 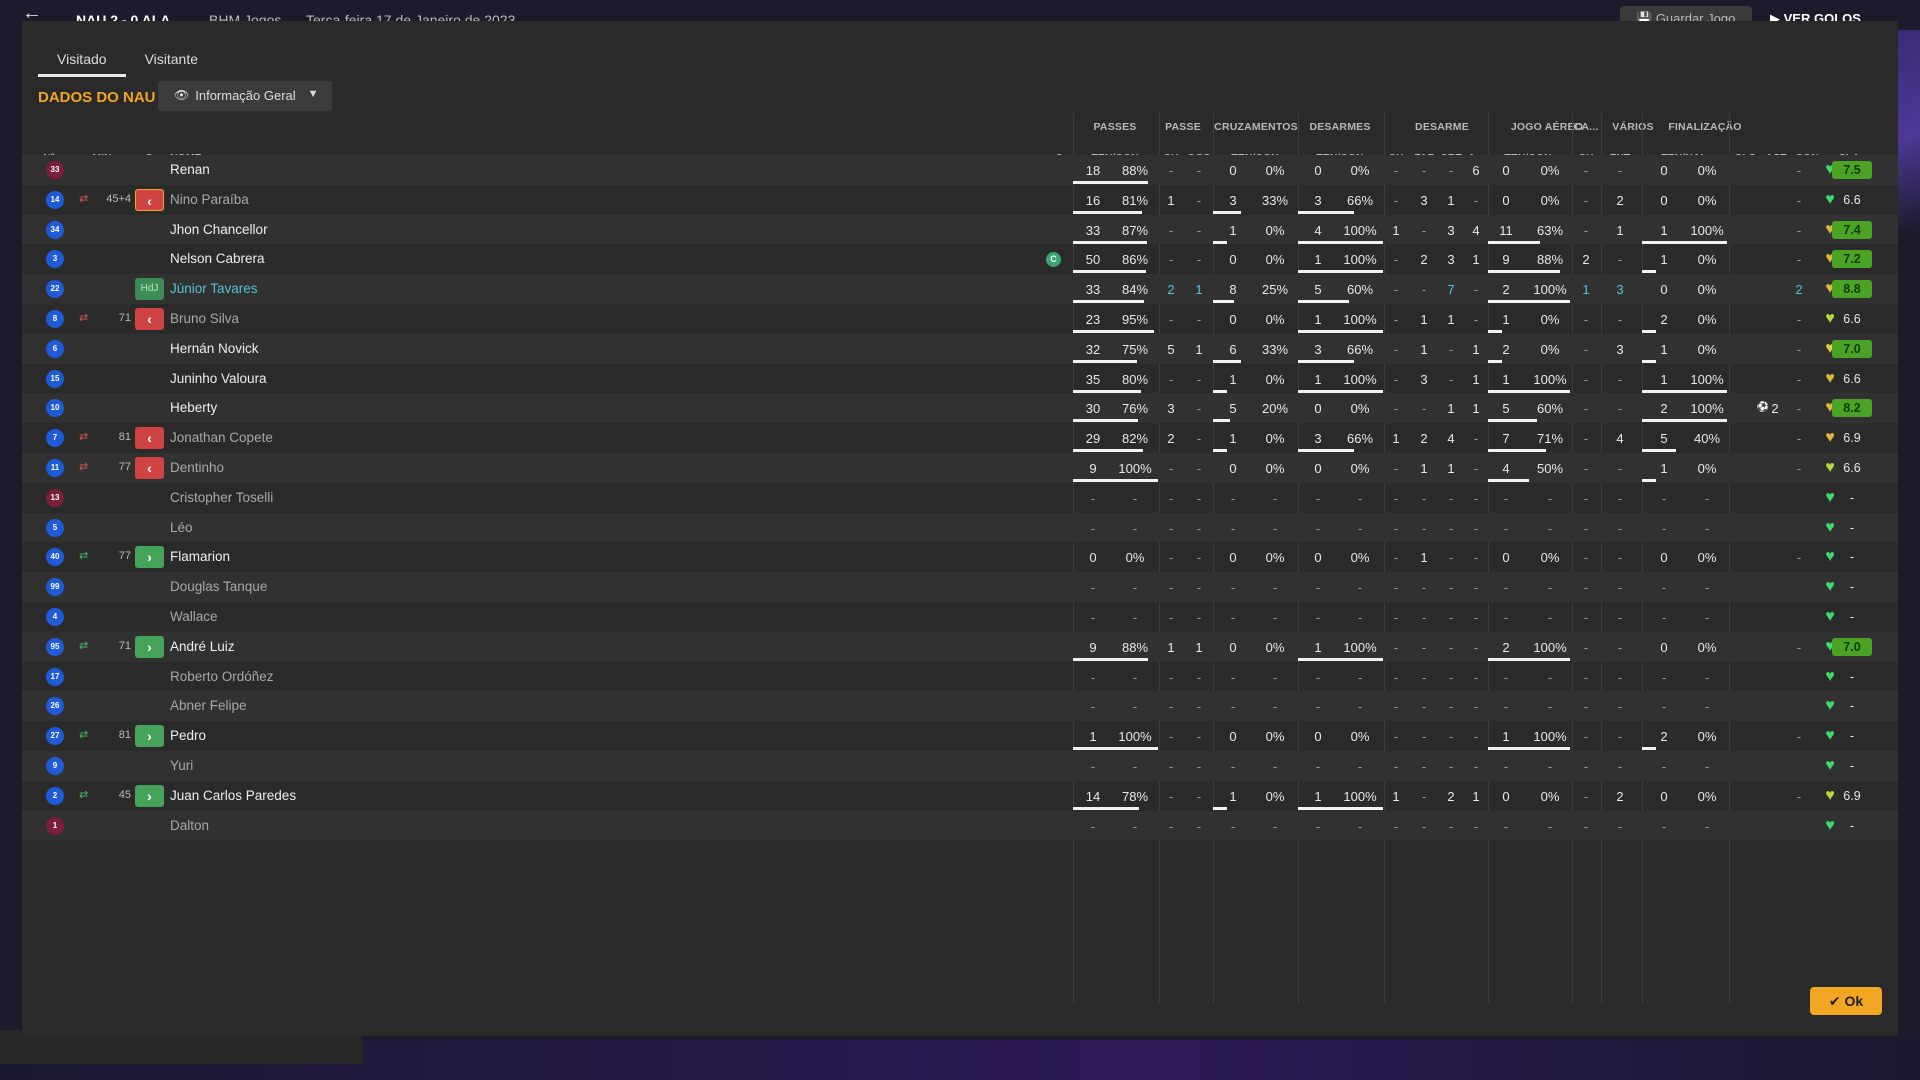 I want to click on player-name: Júnior Tavares, so click(x=214, y=288).